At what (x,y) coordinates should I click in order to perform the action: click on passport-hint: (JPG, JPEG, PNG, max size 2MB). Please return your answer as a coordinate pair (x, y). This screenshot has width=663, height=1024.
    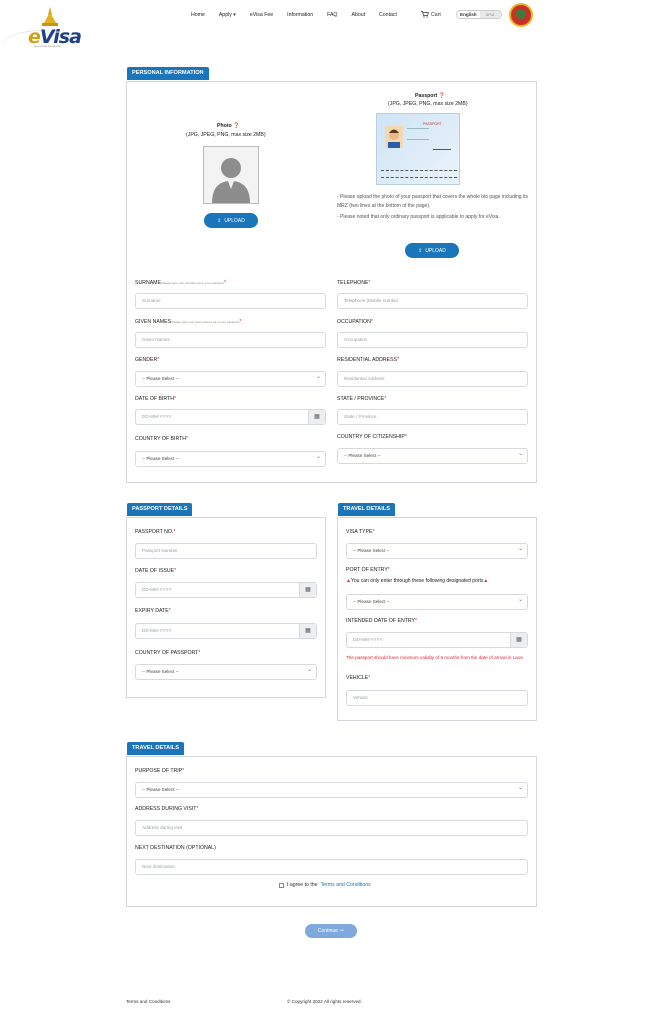
    Looking at the image, I should click on (428, 104).